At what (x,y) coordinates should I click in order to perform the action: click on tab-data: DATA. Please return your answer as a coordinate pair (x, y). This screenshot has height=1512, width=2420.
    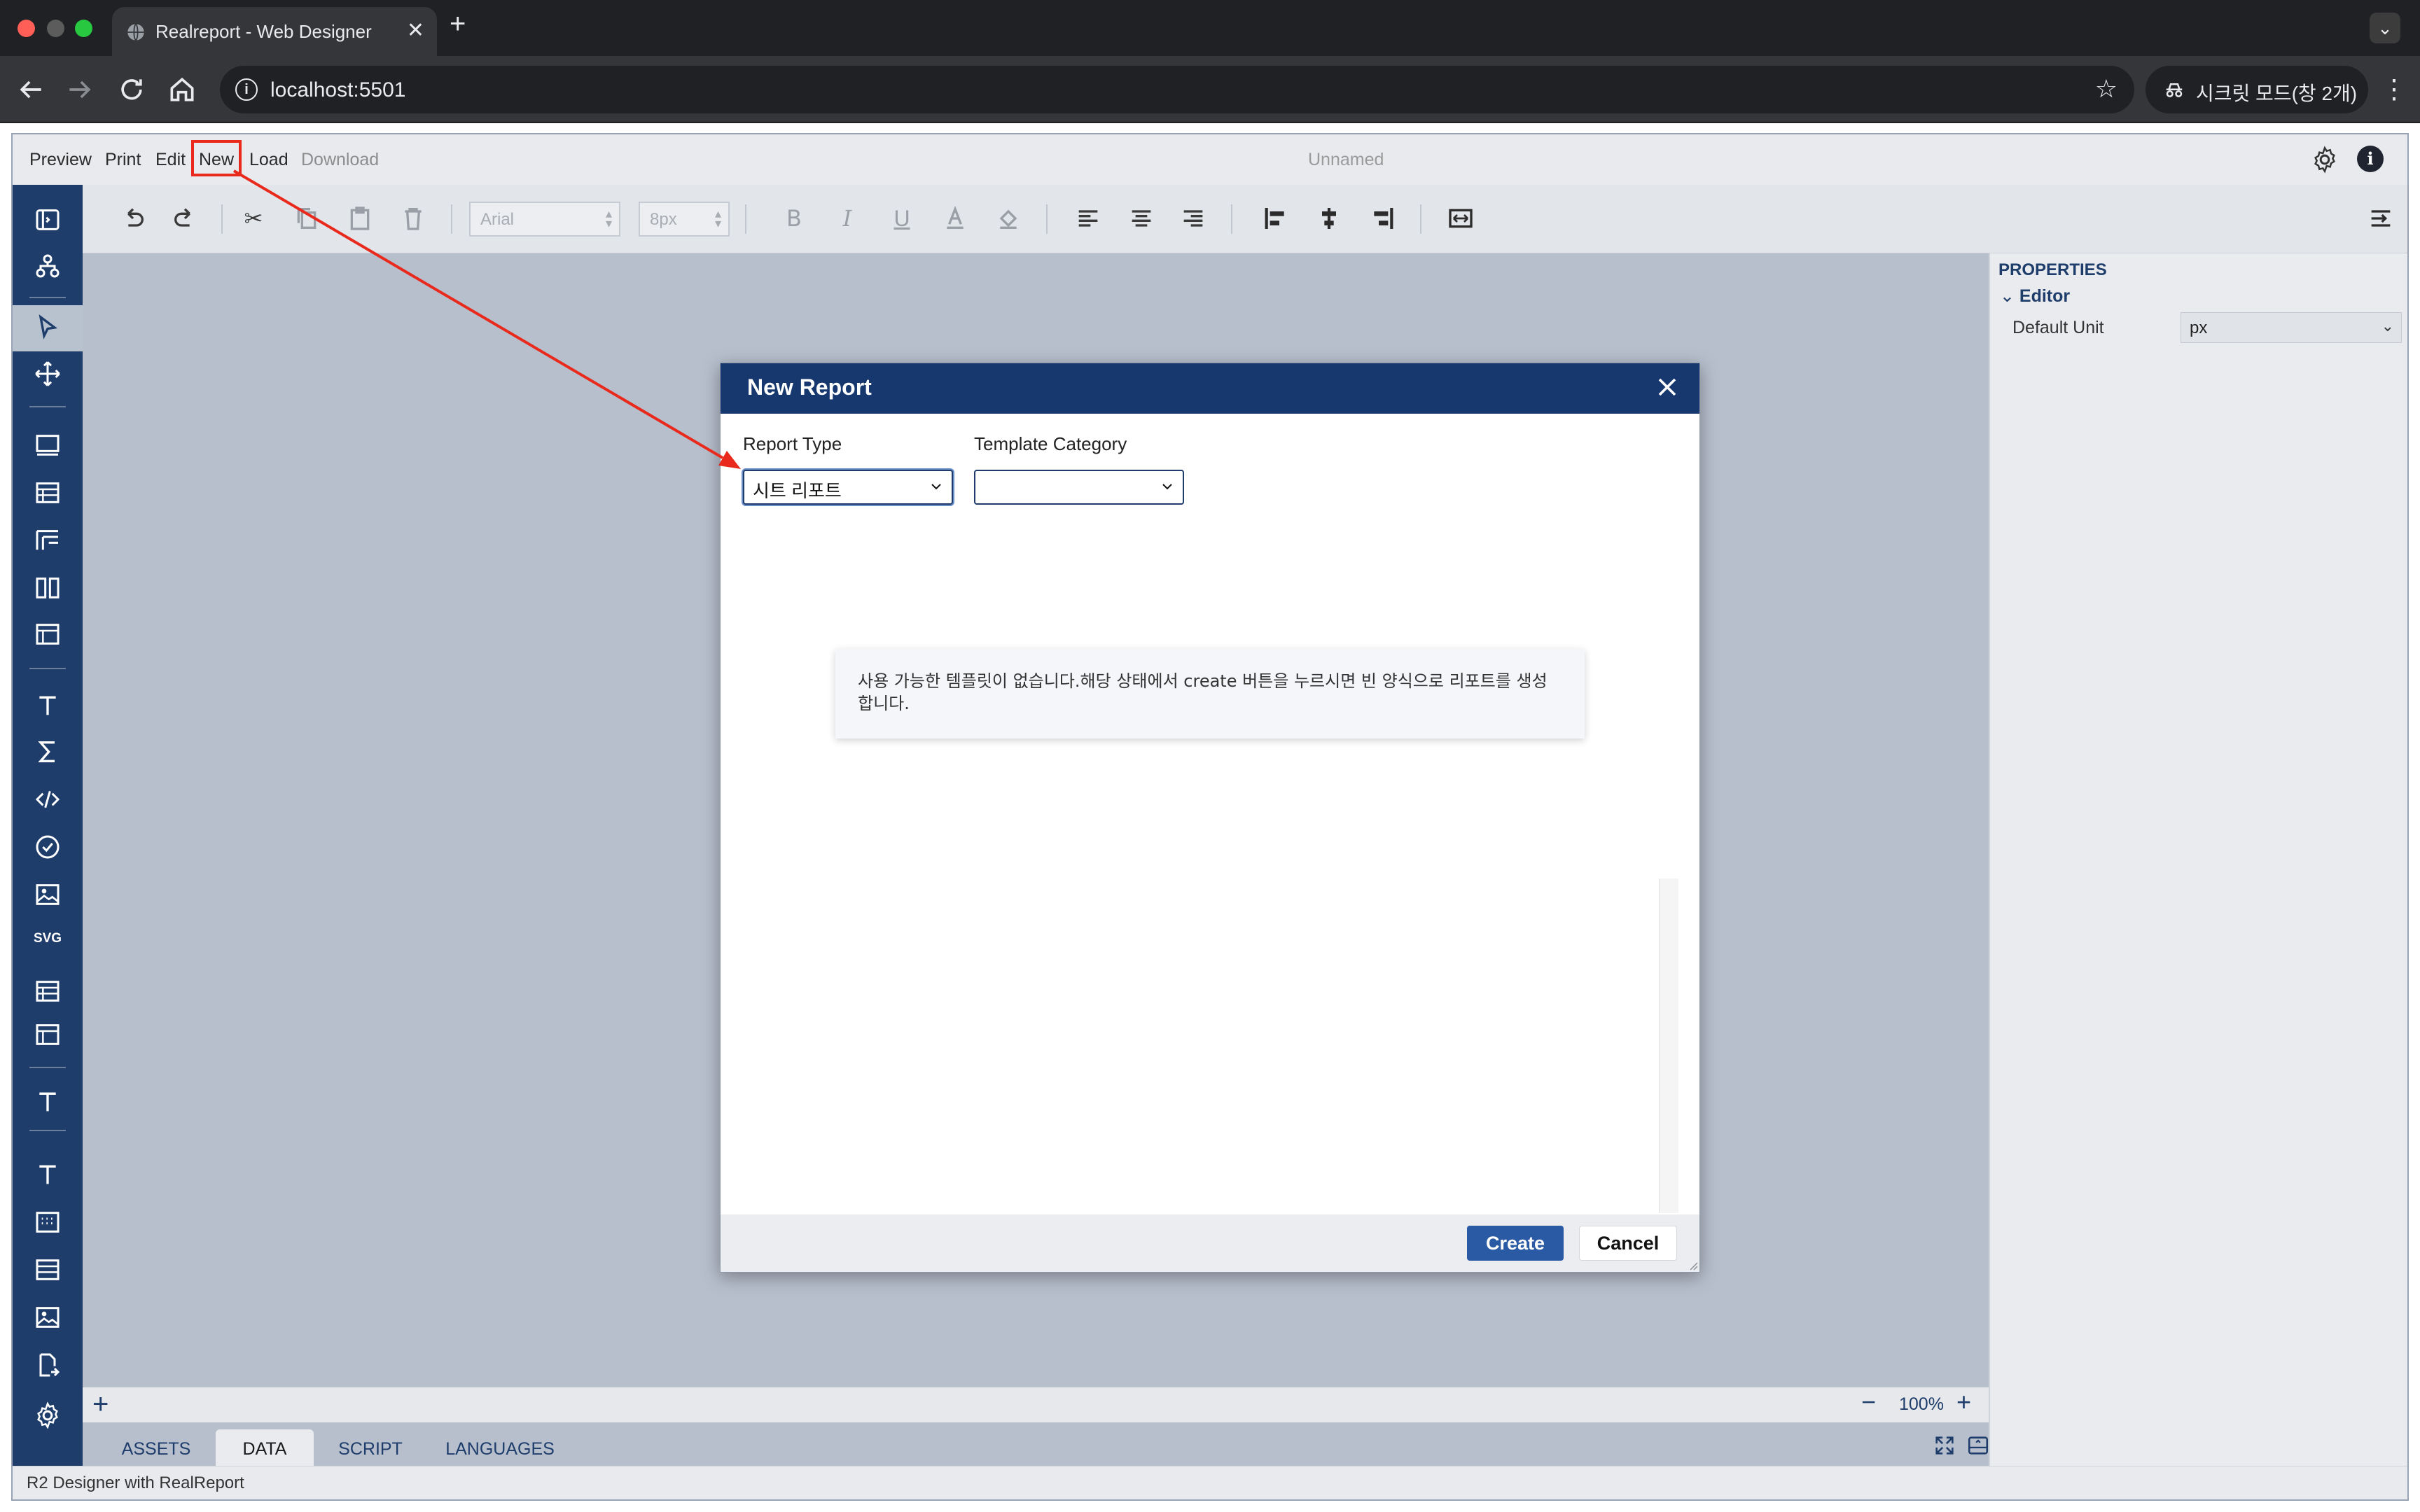
    Looking at the image, I should click on (265, 1447).